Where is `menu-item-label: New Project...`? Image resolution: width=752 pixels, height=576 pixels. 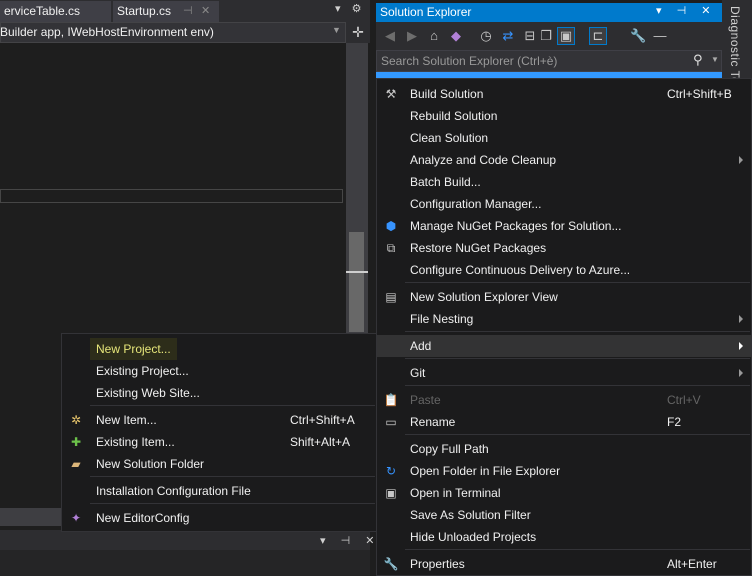 menu-item-label: New Project... is located at coordinates (133, 349).